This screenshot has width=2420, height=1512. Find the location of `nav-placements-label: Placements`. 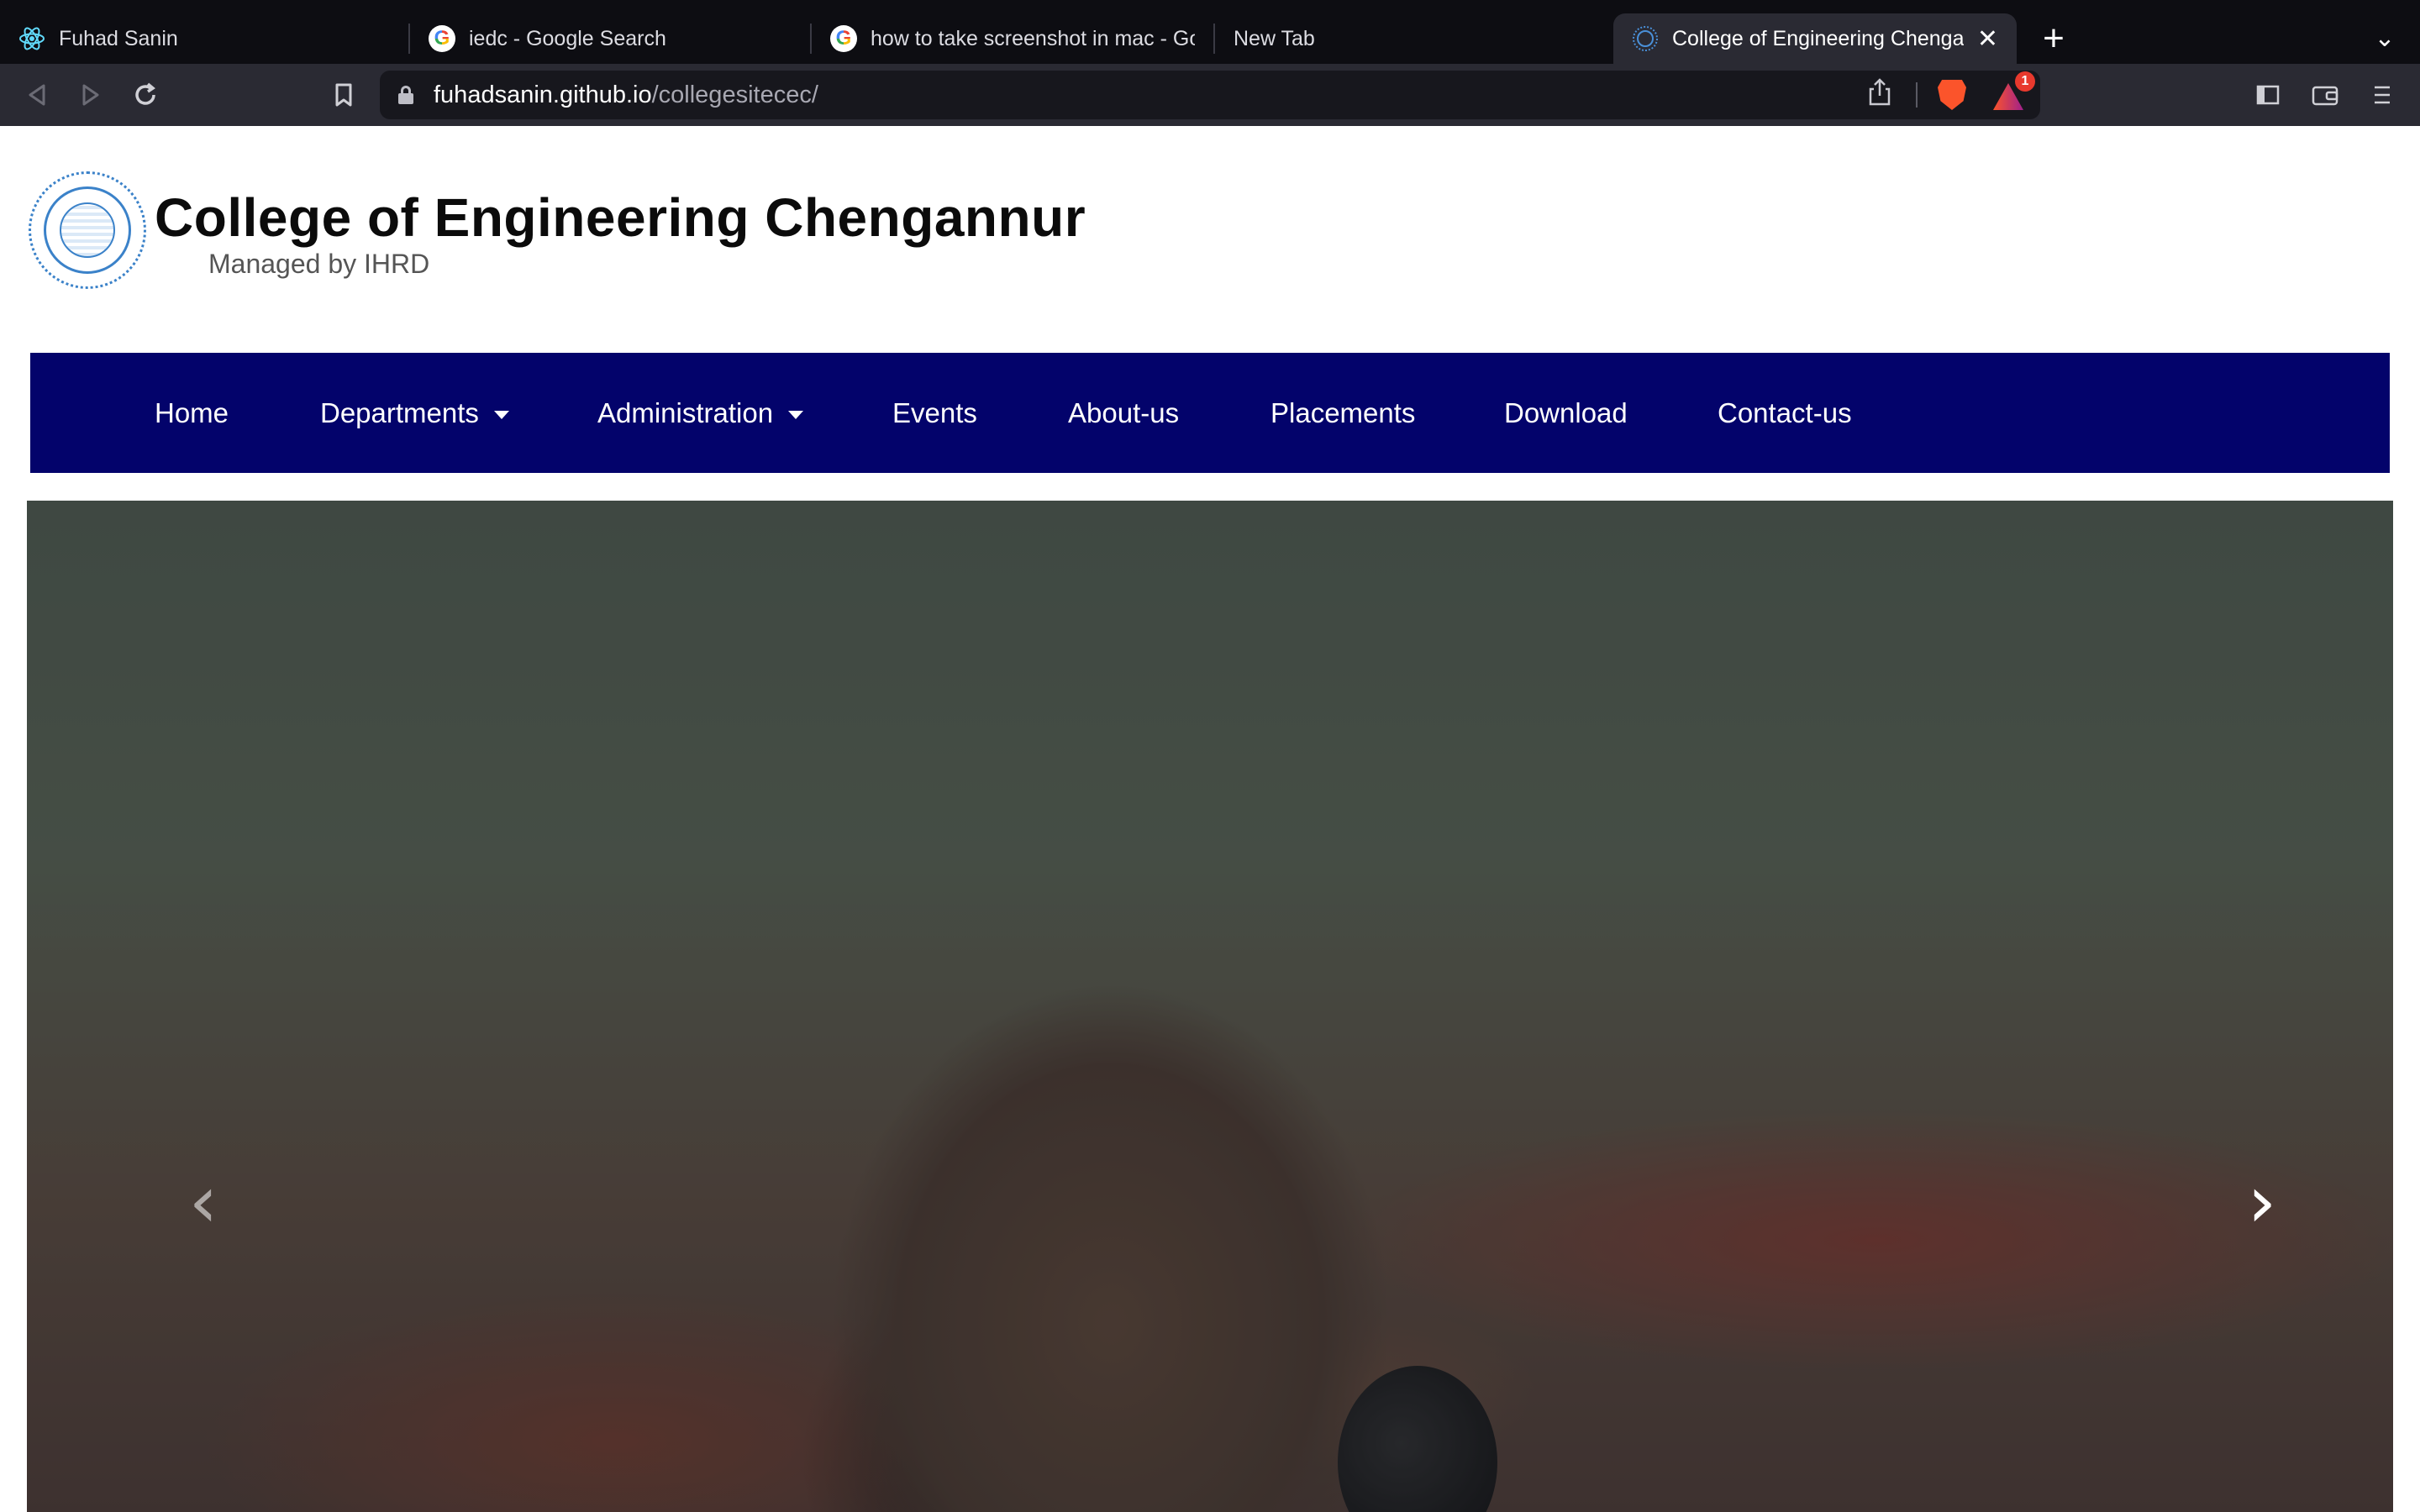

nav-placements-label: Placements is located at coordinates (1343, 412).